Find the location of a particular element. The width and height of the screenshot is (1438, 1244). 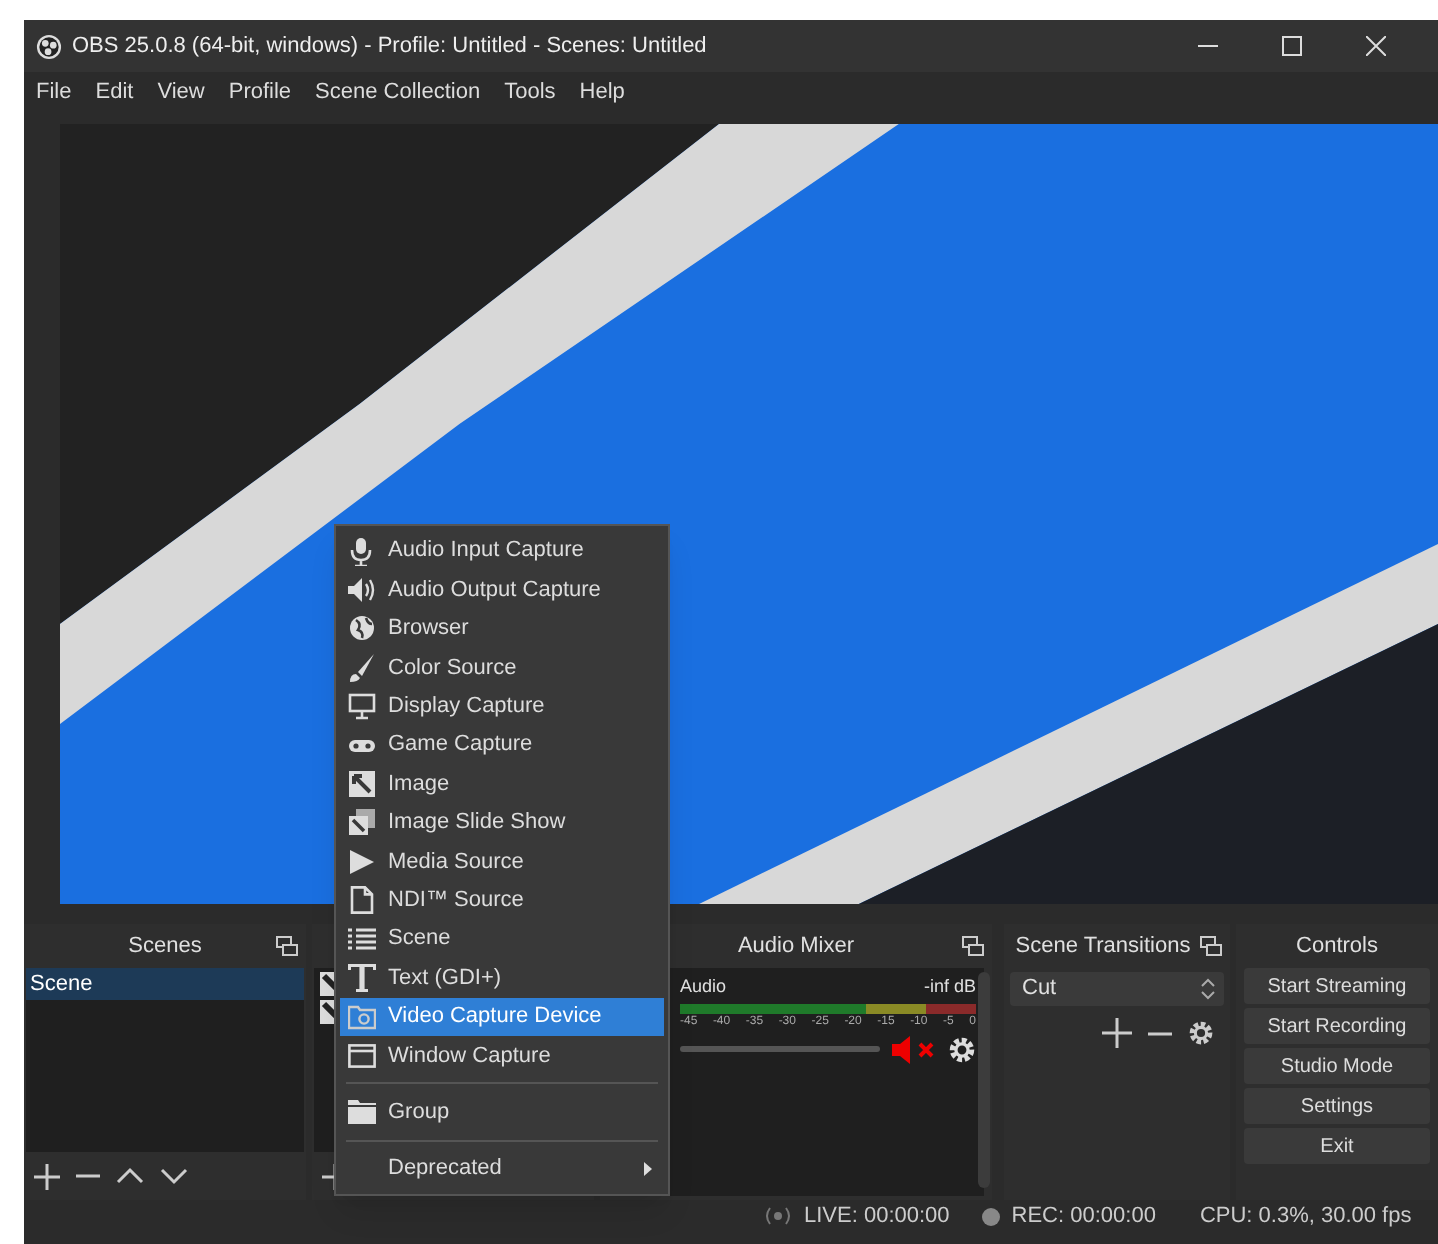

document-icon is located at coordinates (362, 900).